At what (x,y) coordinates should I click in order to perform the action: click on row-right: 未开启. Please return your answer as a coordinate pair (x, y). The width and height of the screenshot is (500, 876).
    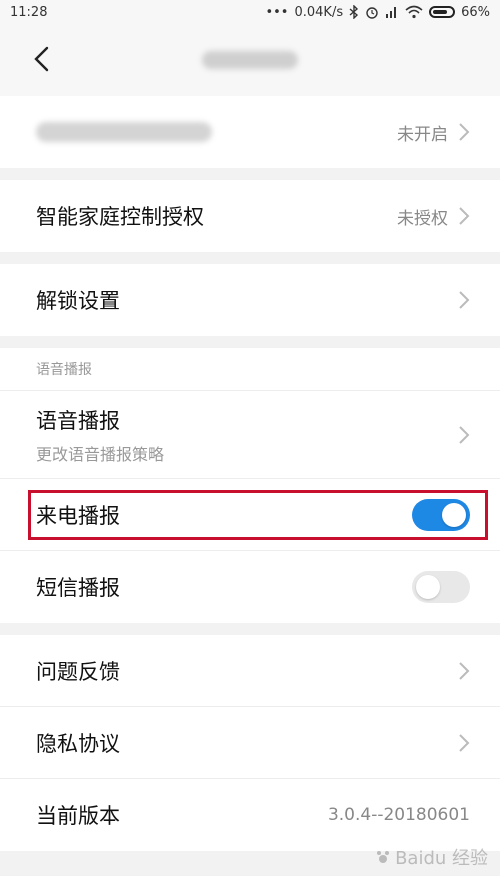
    Looking at the image, I should click on (433, 132).